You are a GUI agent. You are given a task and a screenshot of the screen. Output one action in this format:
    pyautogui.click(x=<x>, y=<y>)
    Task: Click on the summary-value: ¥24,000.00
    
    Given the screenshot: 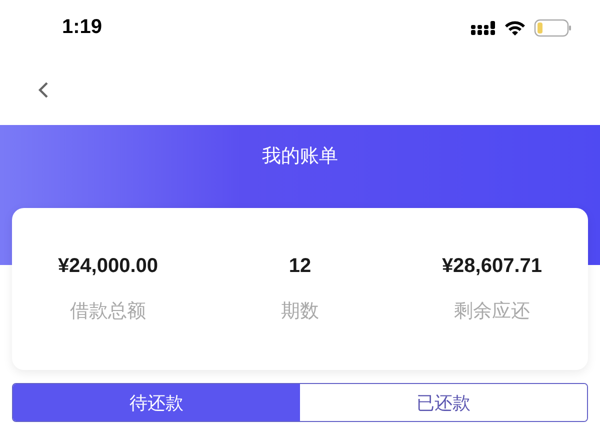 What is the action you would take?
    pyautogui.click(x=108, y=266)
    